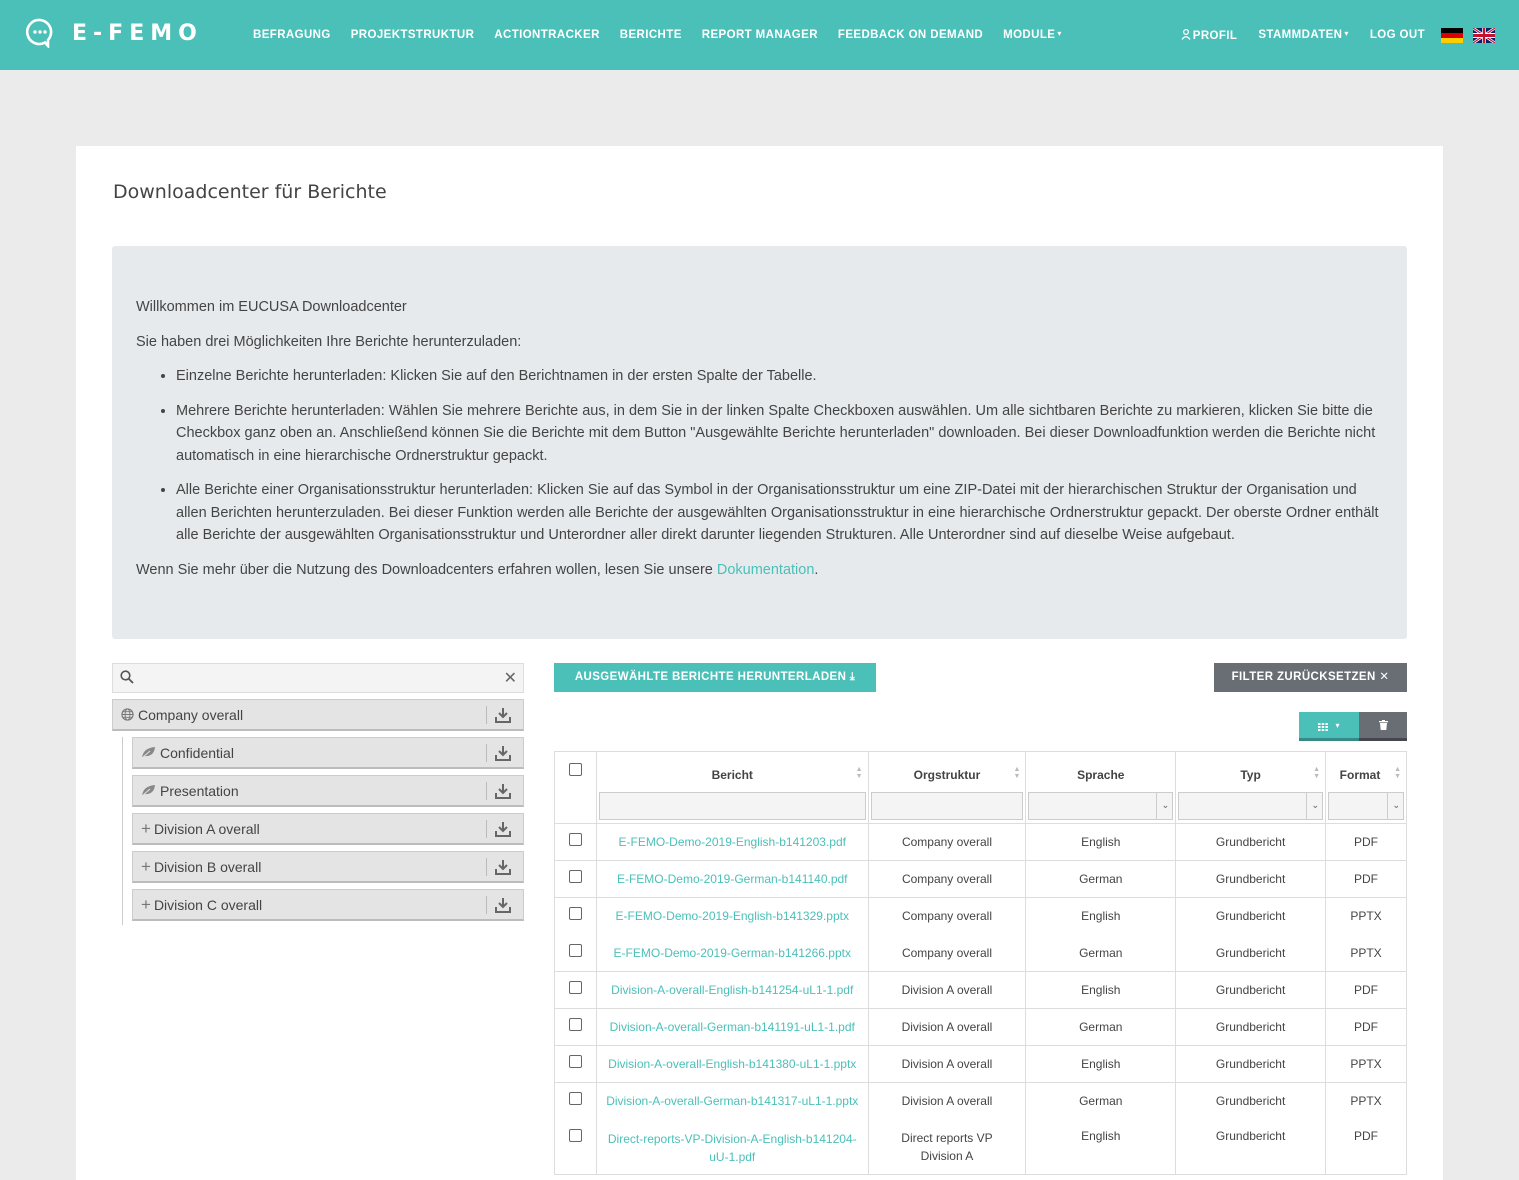  I want to click on caret-down-icon: ▾, so click(1059, 33).